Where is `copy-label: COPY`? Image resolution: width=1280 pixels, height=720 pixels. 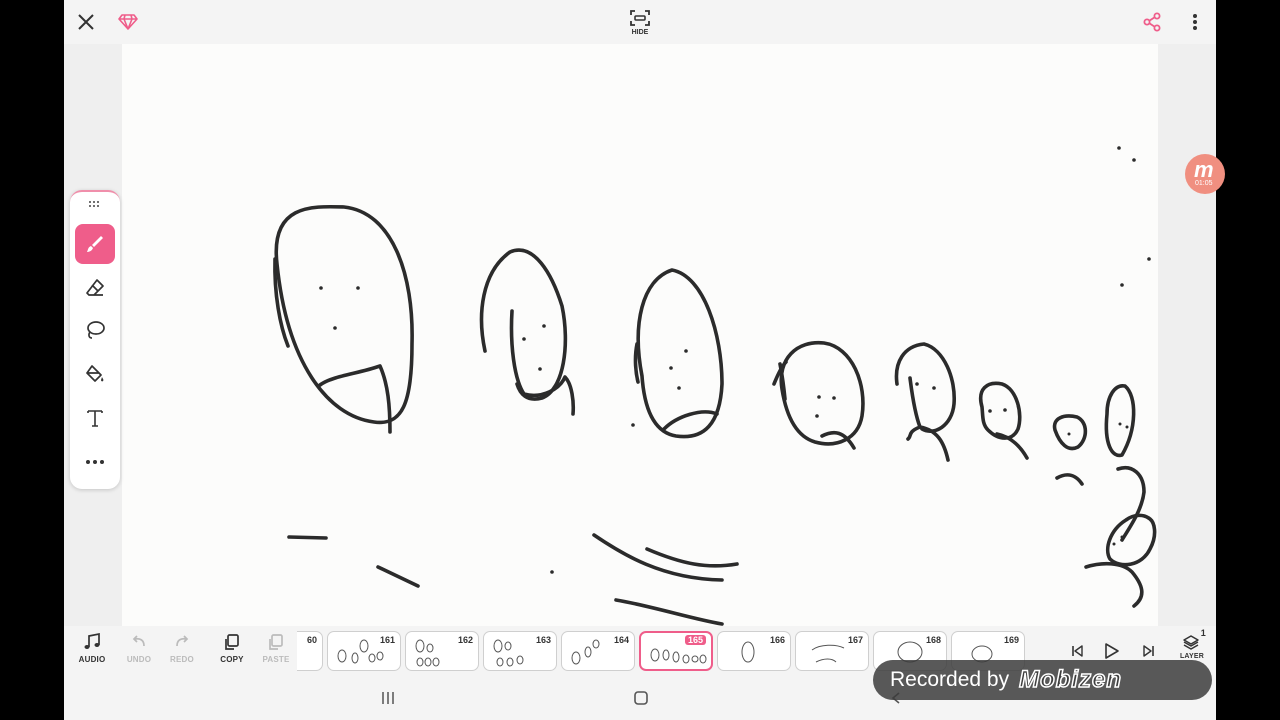
copy-label: COPY is located at coordinates (232, 659).